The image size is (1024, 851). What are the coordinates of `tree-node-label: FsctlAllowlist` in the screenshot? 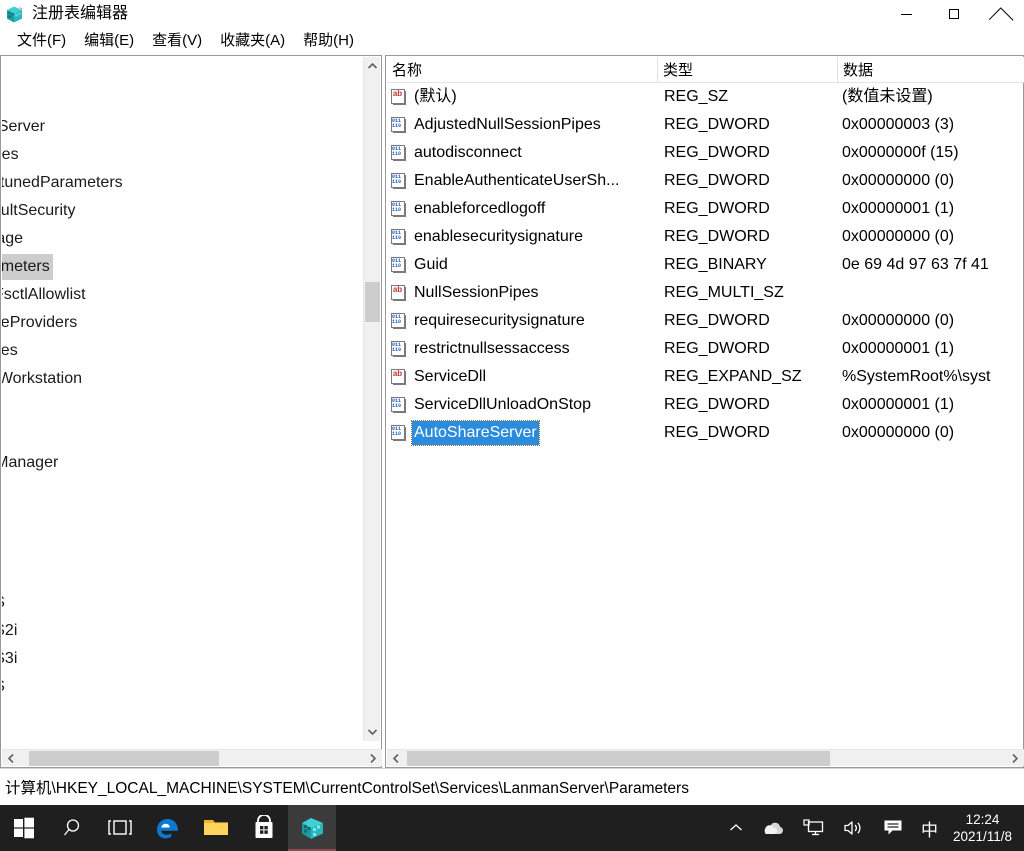 It's located at (44, 294).